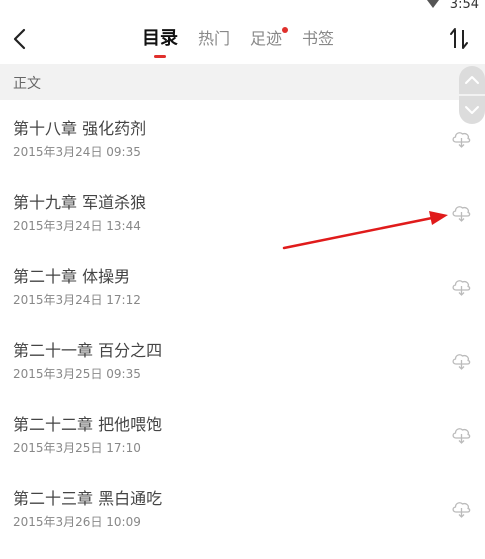  Describe the element at coordinates (80, 202) in the screenshot. I see `chapter-title: 第十九章 军道杀狼` at that location.